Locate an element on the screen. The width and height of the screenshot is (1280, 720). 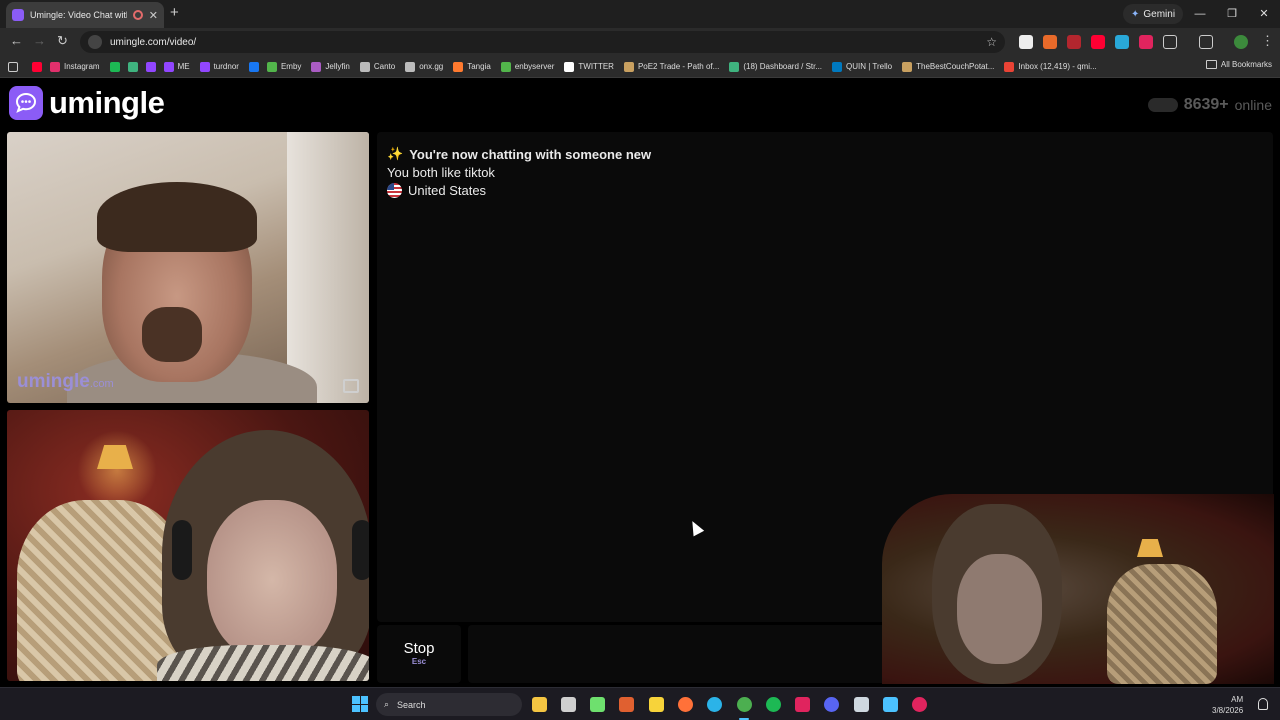
side-panel-icon is located at coordinates (1206, 42).